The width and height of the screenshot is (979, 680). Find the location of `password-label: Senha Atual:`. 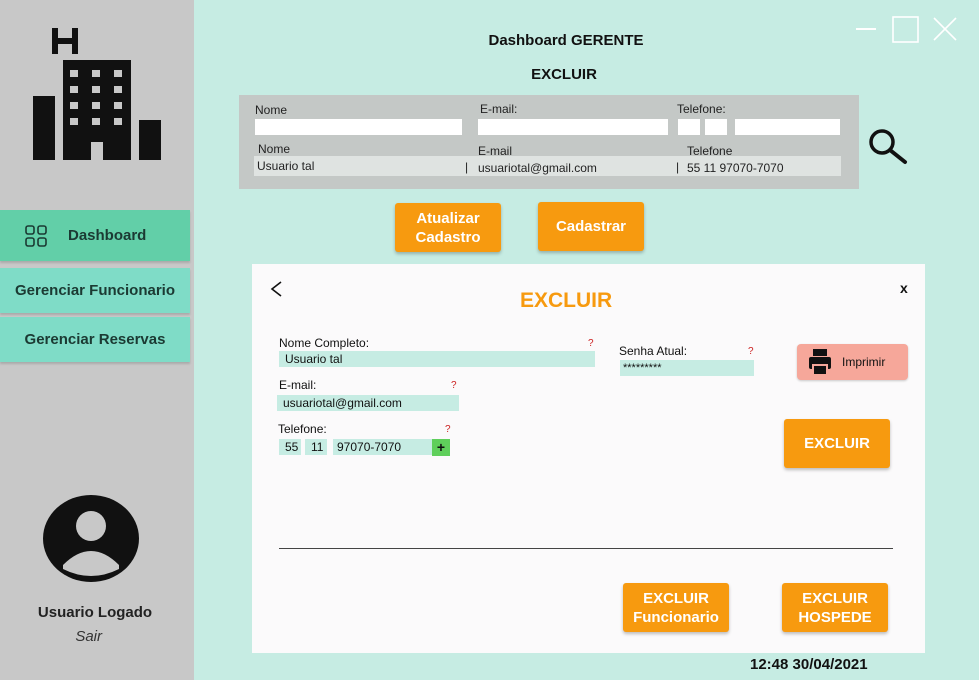

password-label: Senha Atual: is located at coordinates (653, 351).